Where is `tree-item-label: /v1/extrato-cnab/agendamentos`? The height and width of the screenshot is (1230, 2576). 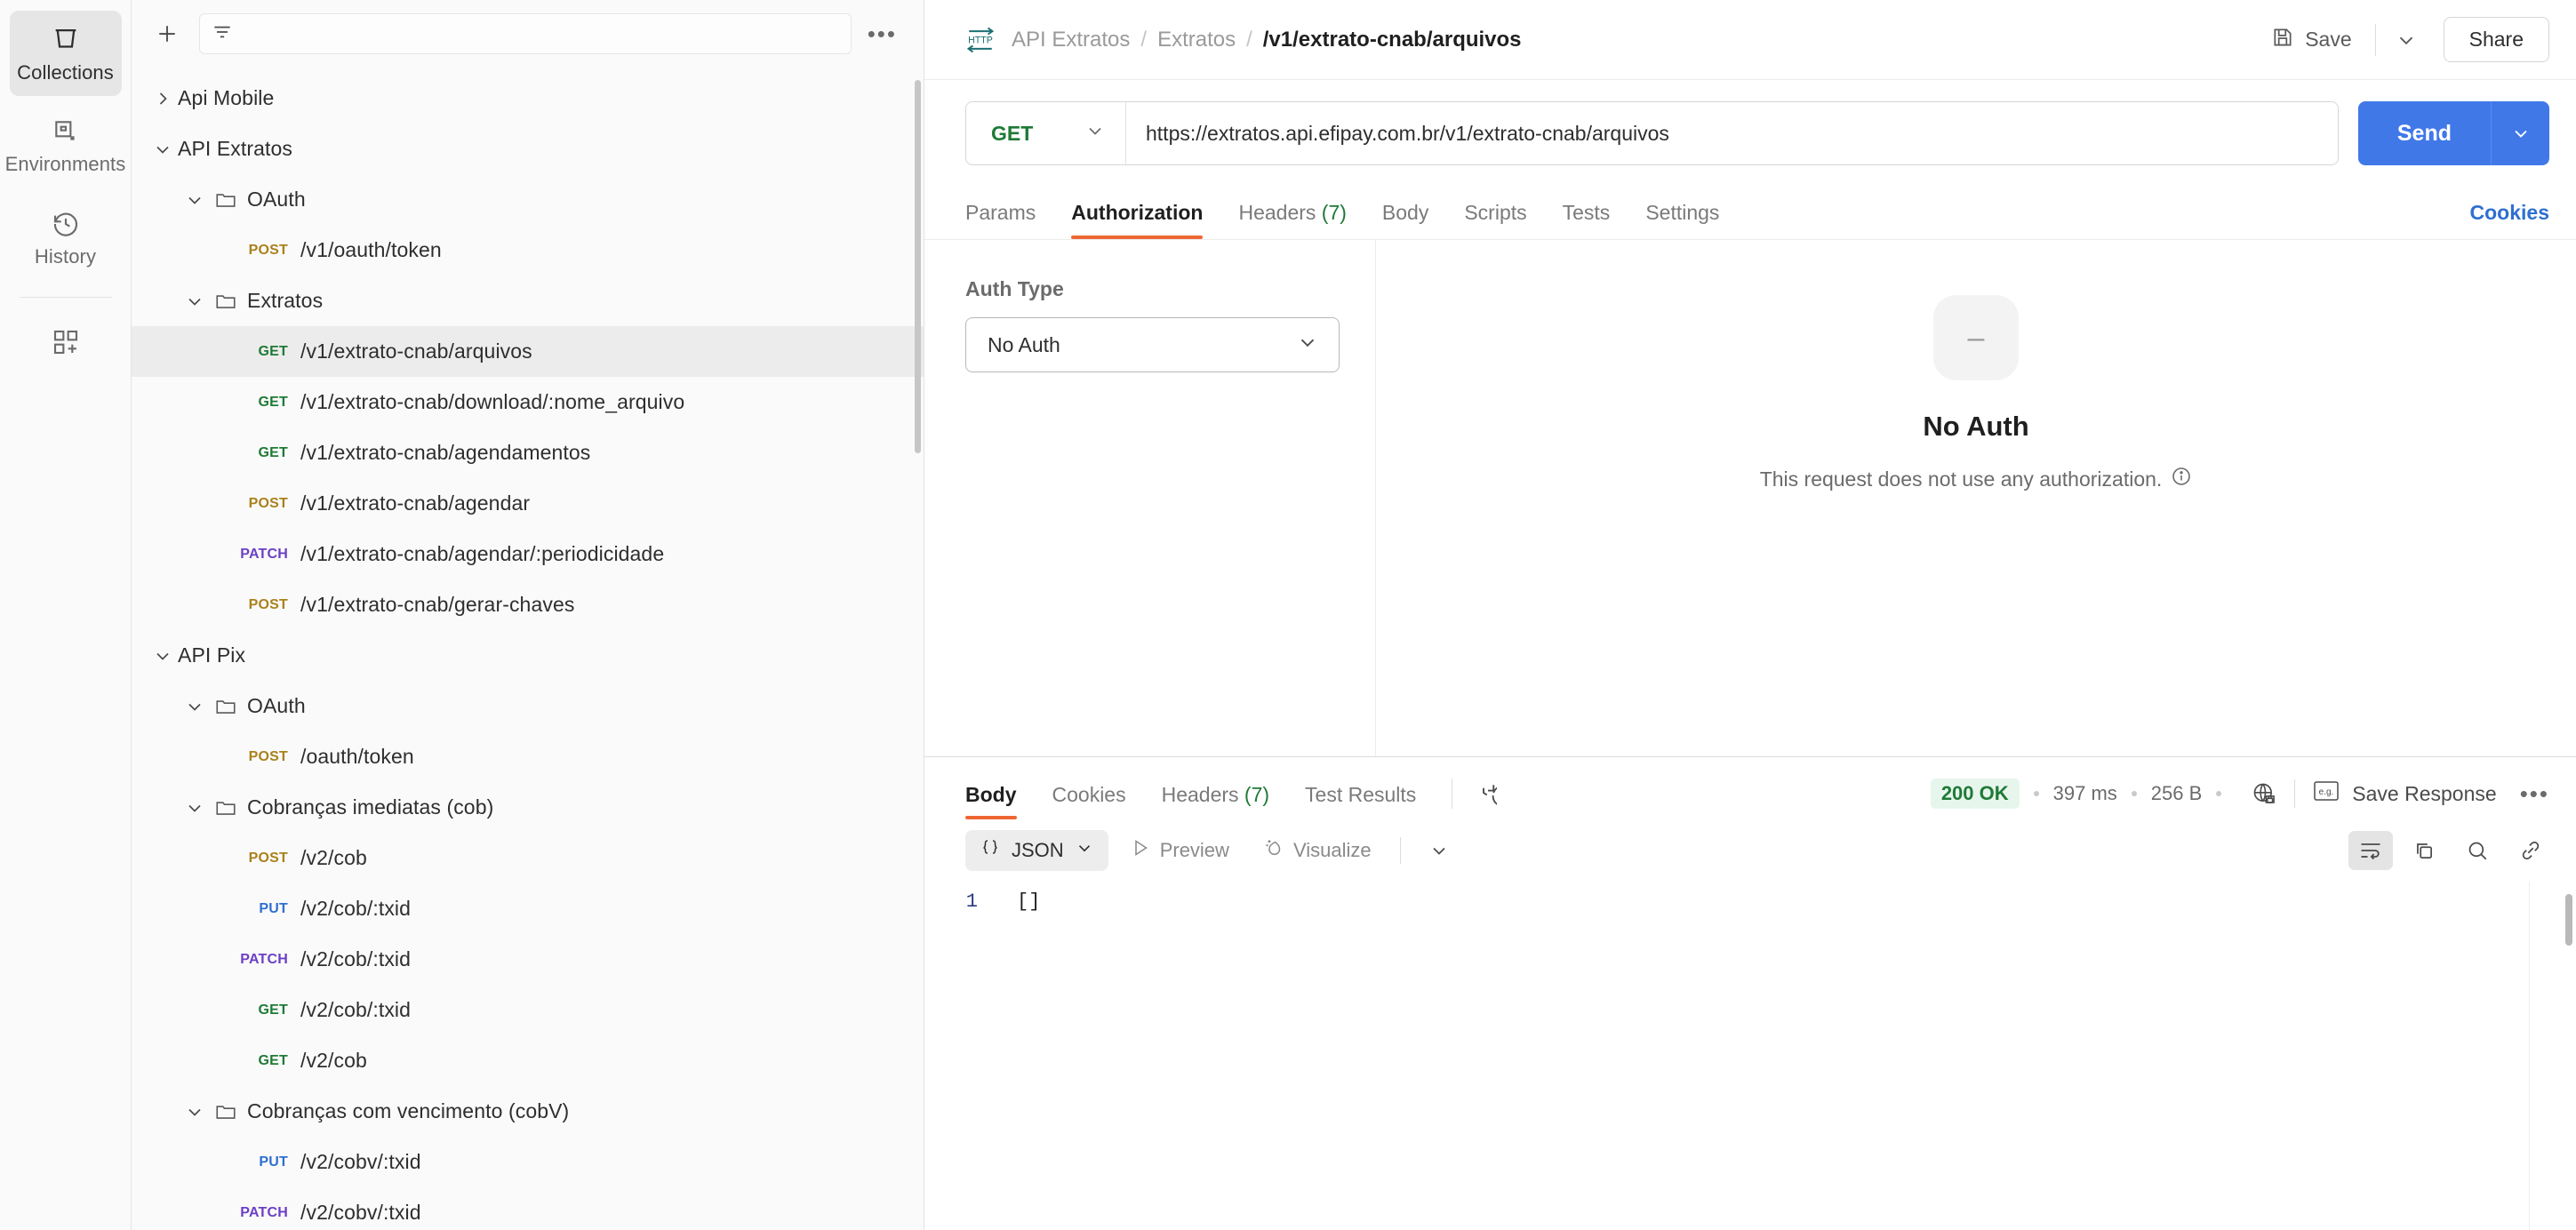 tree-item-label: /v1/extrato-cnab/agendamentos is located at coordinates (445, 453).